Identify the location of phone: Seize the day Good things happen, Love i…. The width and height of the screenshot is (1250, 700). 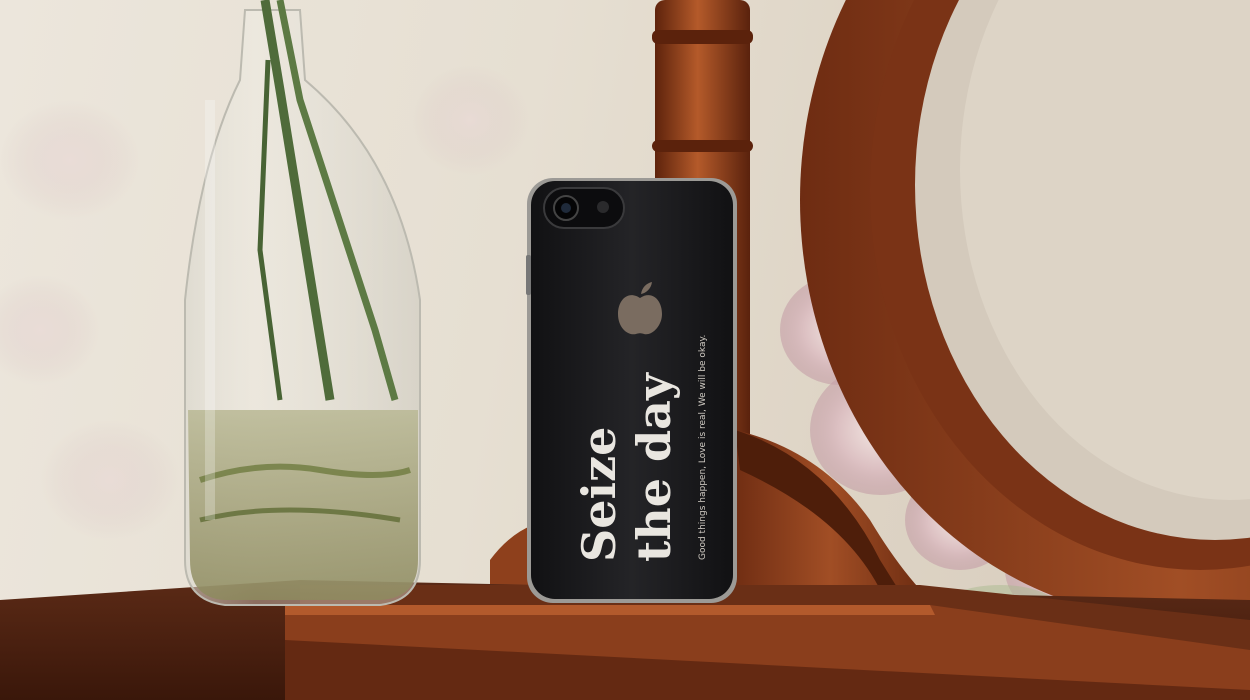
(631, 390).